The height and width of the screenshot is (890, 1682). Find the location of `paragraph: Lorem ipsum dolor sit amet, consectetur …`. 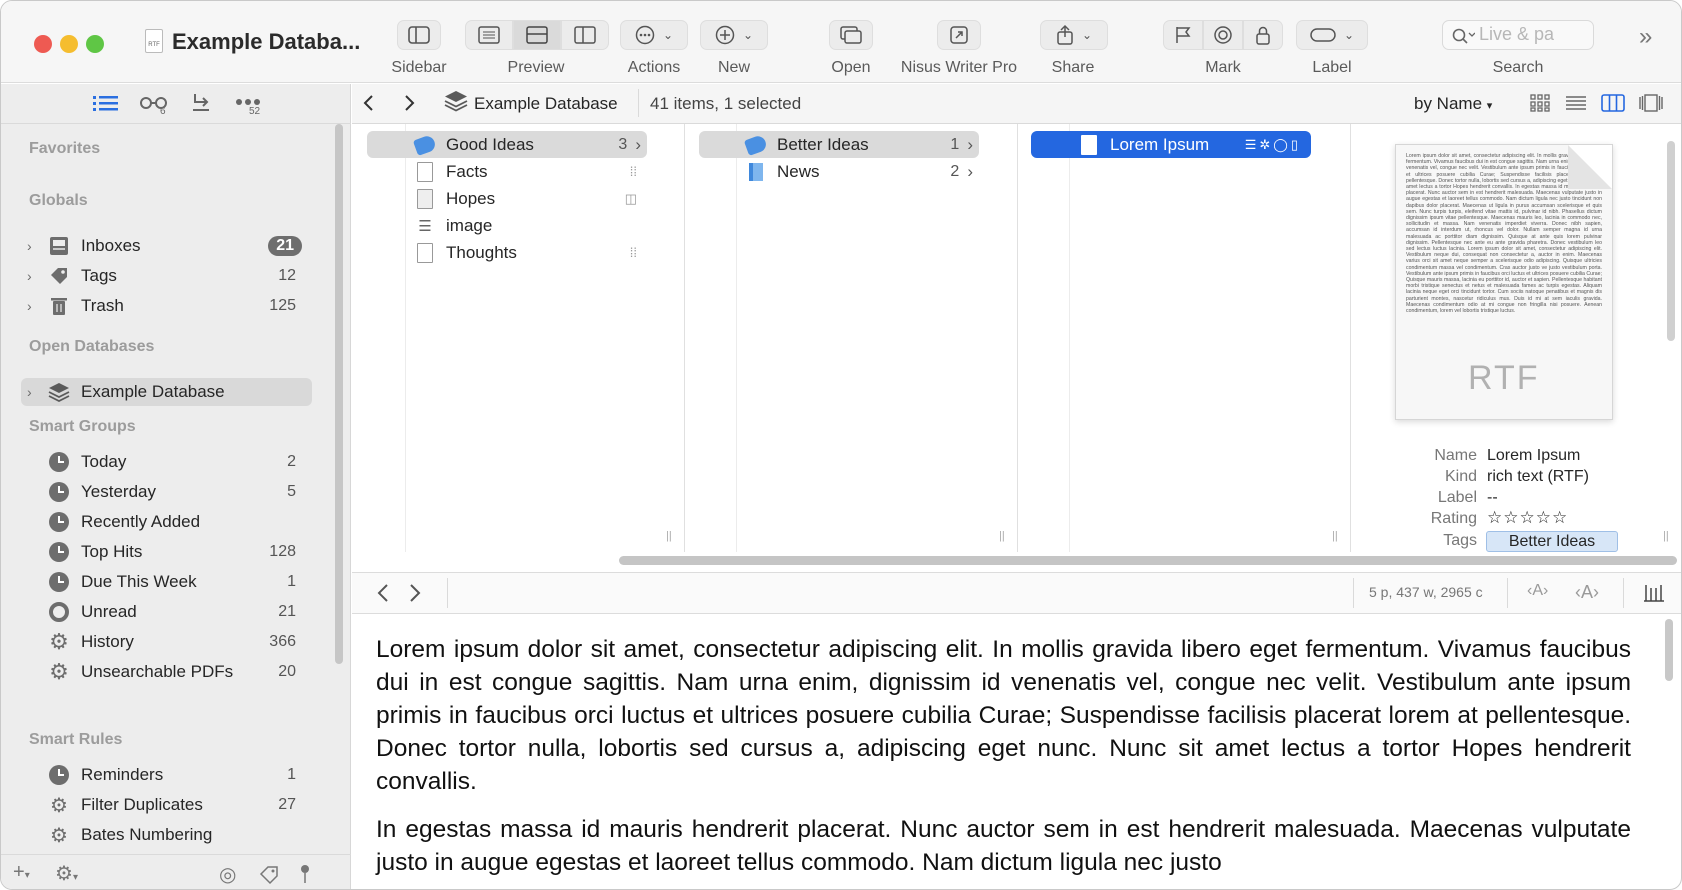

paragraph: Lorem ipsum dolor sit amet, consectetur … is located at coordinates (1003, 715).